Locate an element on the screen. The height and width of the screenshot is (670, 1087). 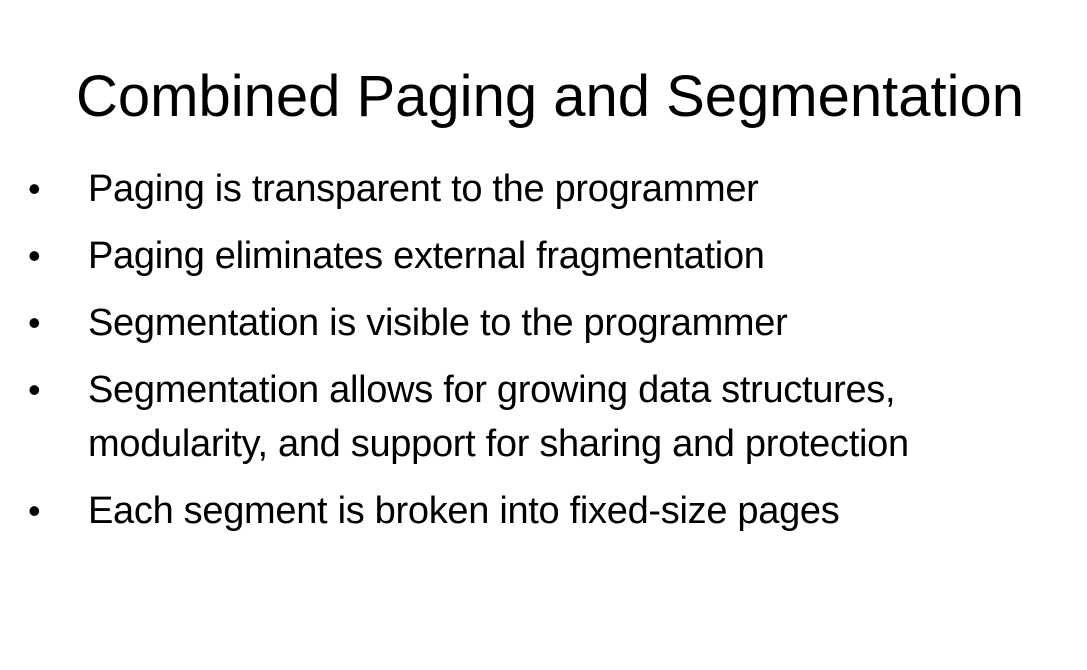
bullet-text: Paging is transparent to the programmer is located at coordinates (423, 189).